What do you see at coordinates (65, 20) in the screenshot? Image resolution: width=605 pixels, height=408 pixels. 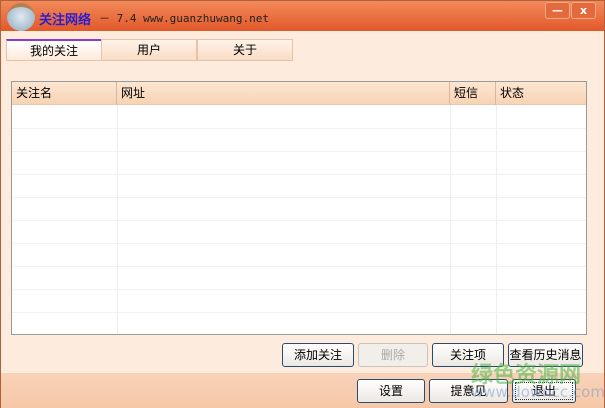 I see `app-name: 关注网络` at bounding box center [65, 20].